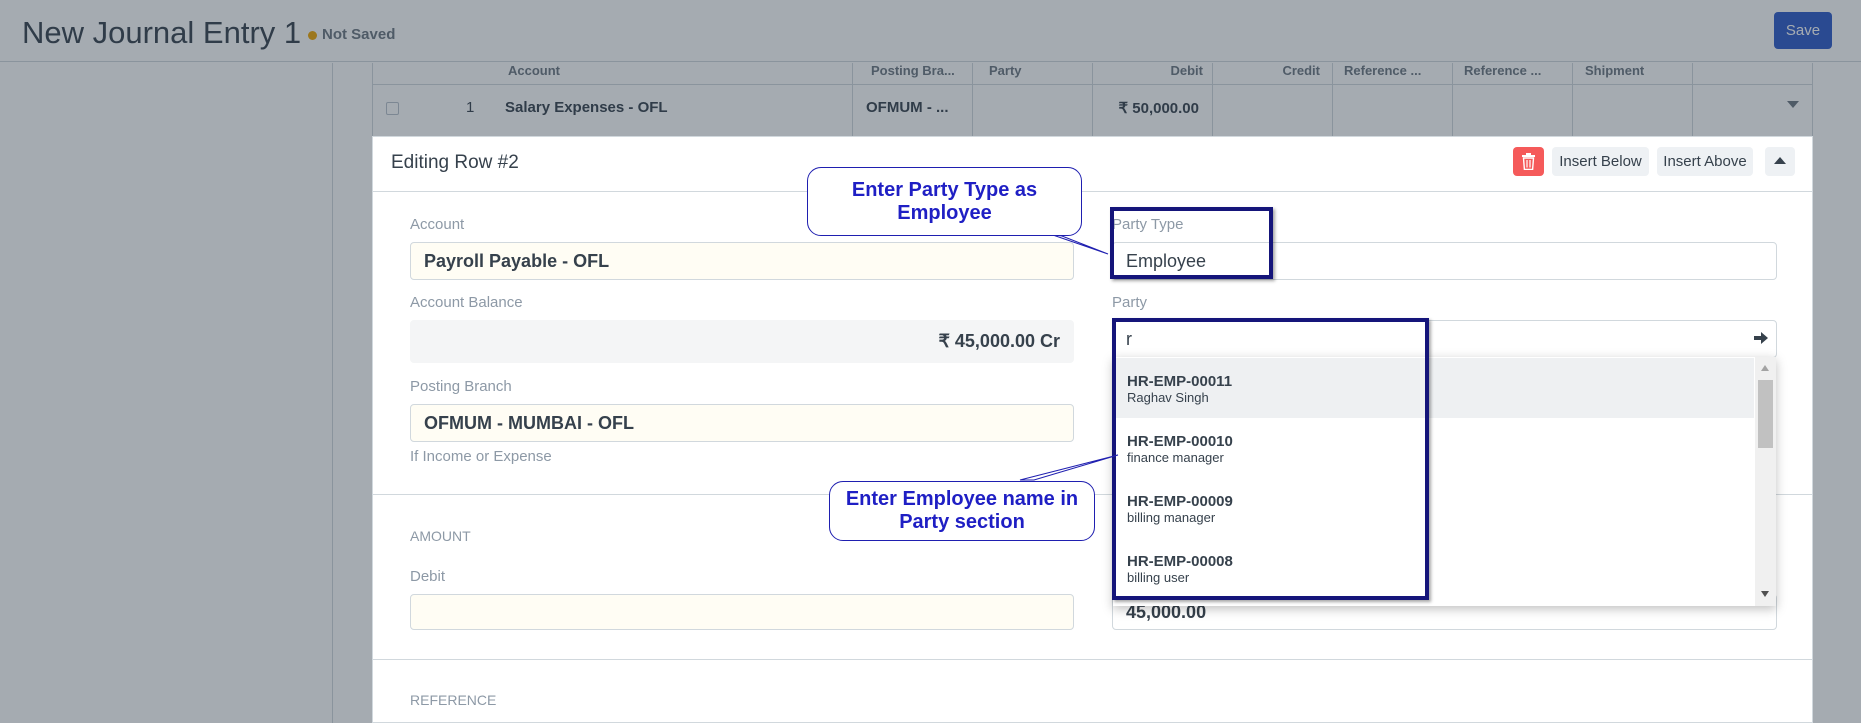 Image resolution: width=1861 pixels, height=723 pixels. Describe the element at coordinates (1130, 302) in the screenshot. I see `party-label: Party` at that location.